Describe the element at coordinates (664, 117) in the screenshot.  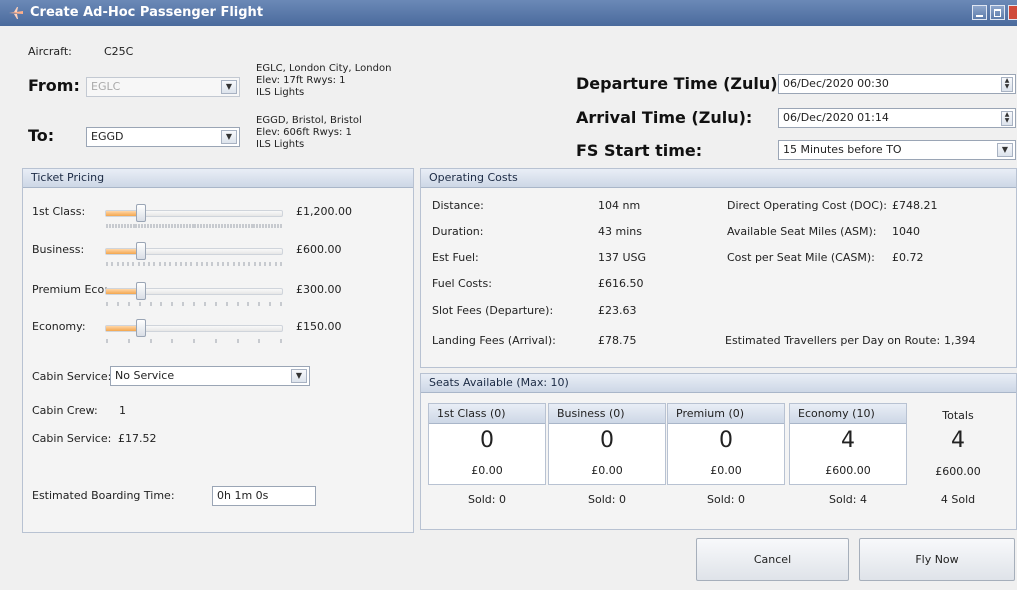
I see `arrival-time-label: Arrival Time (Zulu):` at that location.